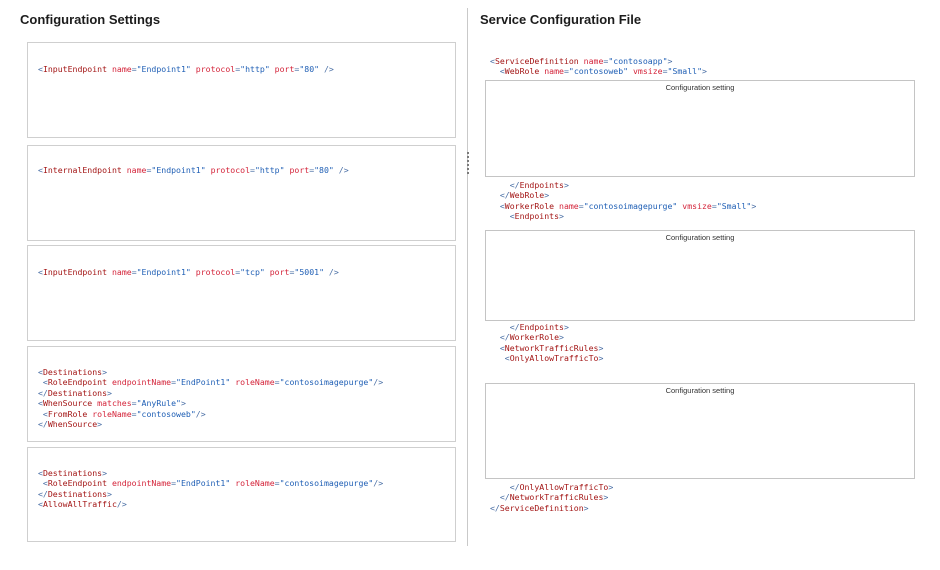 This screenshot has width=940, height=570. Describe the element at coordinates (210, 403) in the screenshot. I see `code-line: <WhenSource matches="AnyRule">` at that location.